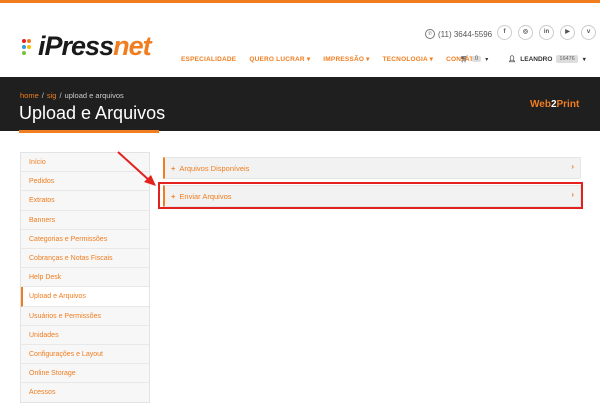 The image size is (600, 420). I want to click on ipressnet-logo: iPressnet, so click(87, 46).